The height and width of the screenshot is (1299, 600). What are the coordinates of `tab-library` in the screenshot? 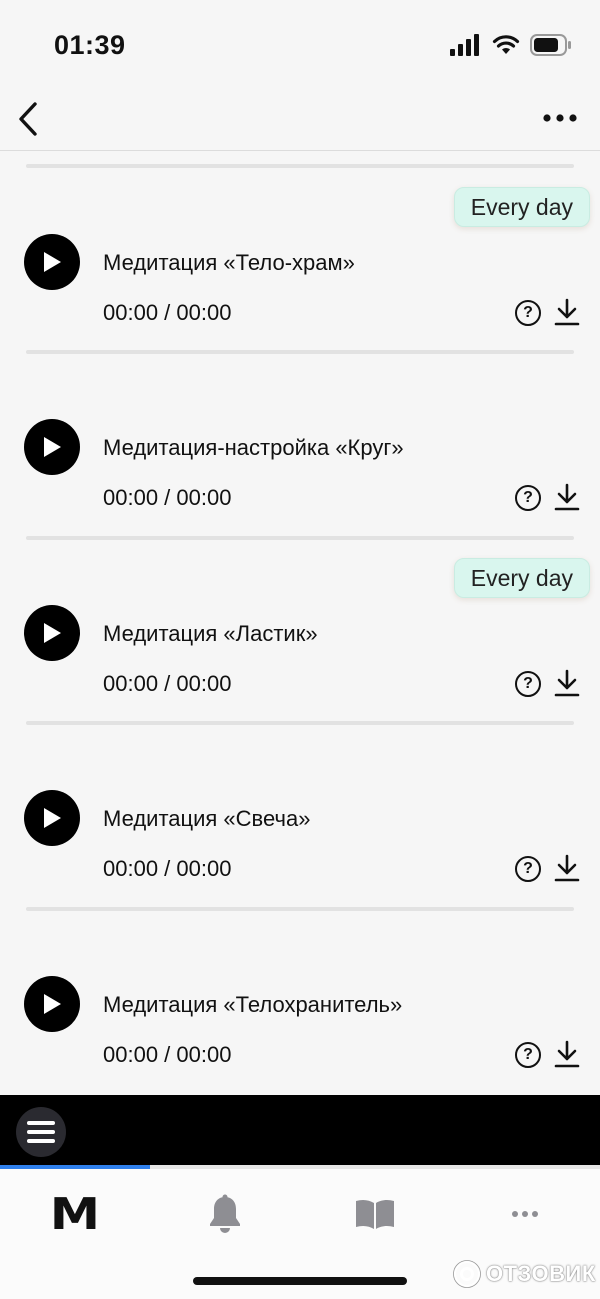 It's located at (375, 1214).